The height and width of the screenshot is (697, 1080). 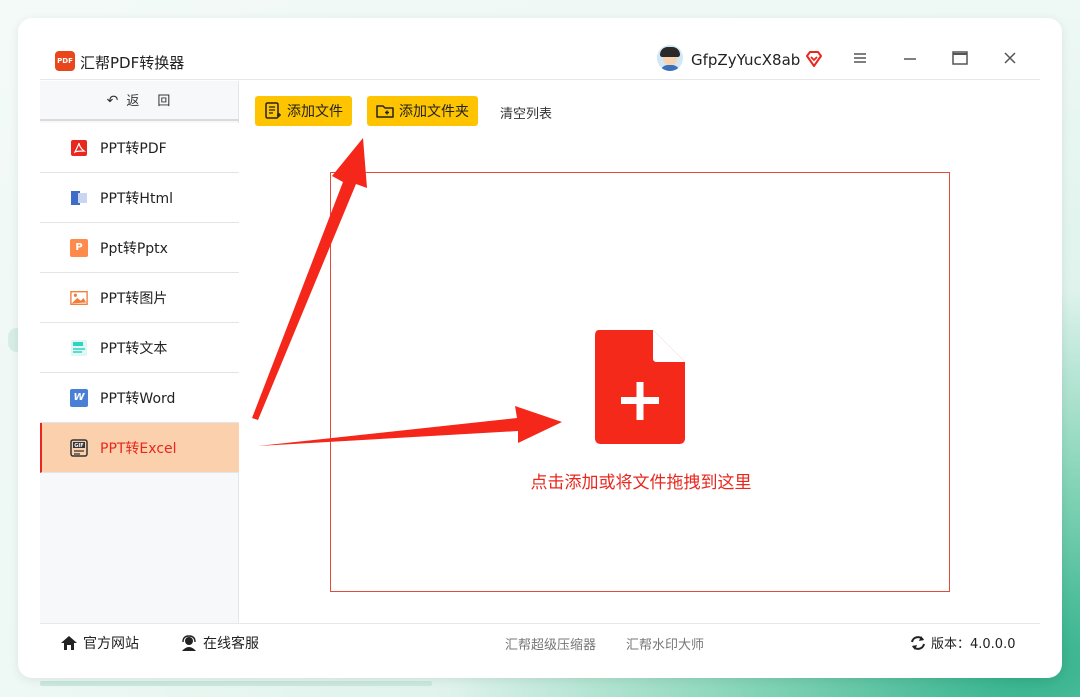 I want to click on sidebar-item-ppt-to-excel: GIF PPT转Excel, so click(x=139, y=448).